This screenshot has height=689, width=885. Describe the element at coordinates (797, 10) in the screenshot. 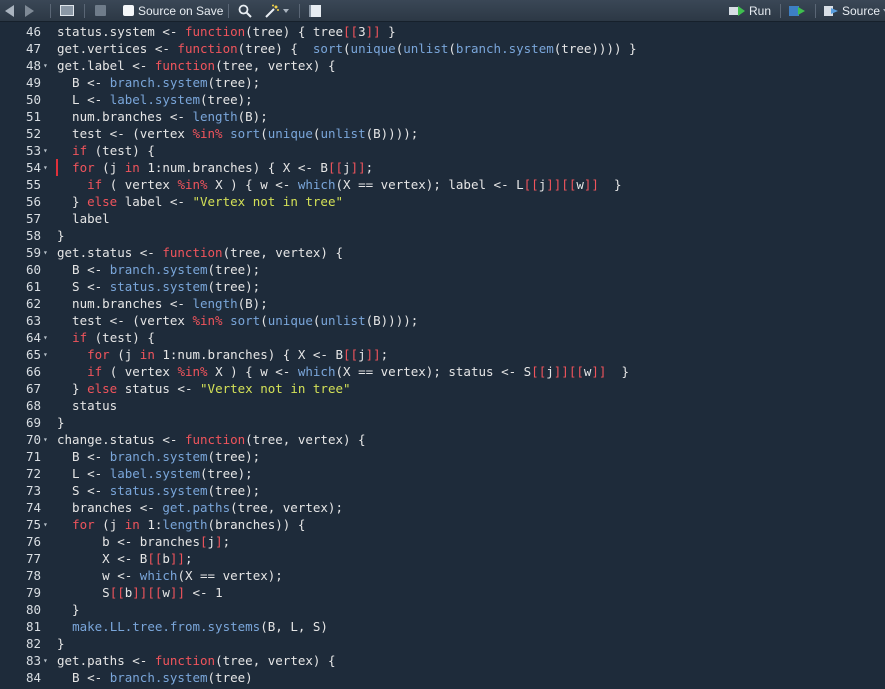

I see `rerun-button` at that location.